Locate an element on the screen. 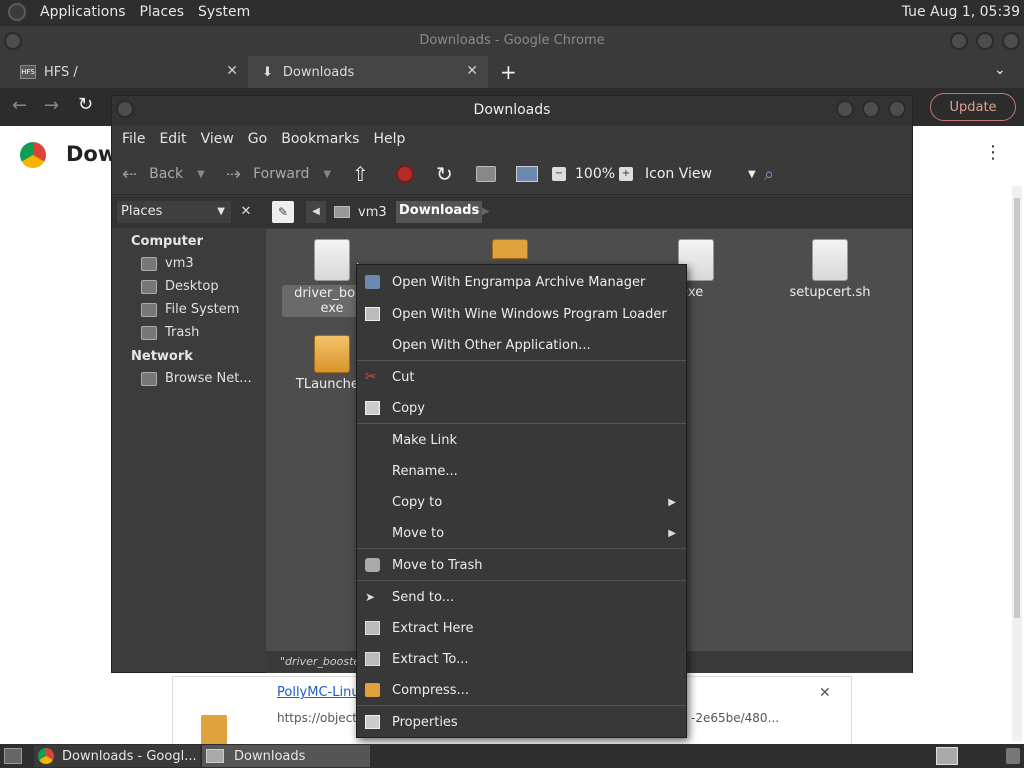  submenu-arrow-icon: ▶ is located at coordinates (672, 502).